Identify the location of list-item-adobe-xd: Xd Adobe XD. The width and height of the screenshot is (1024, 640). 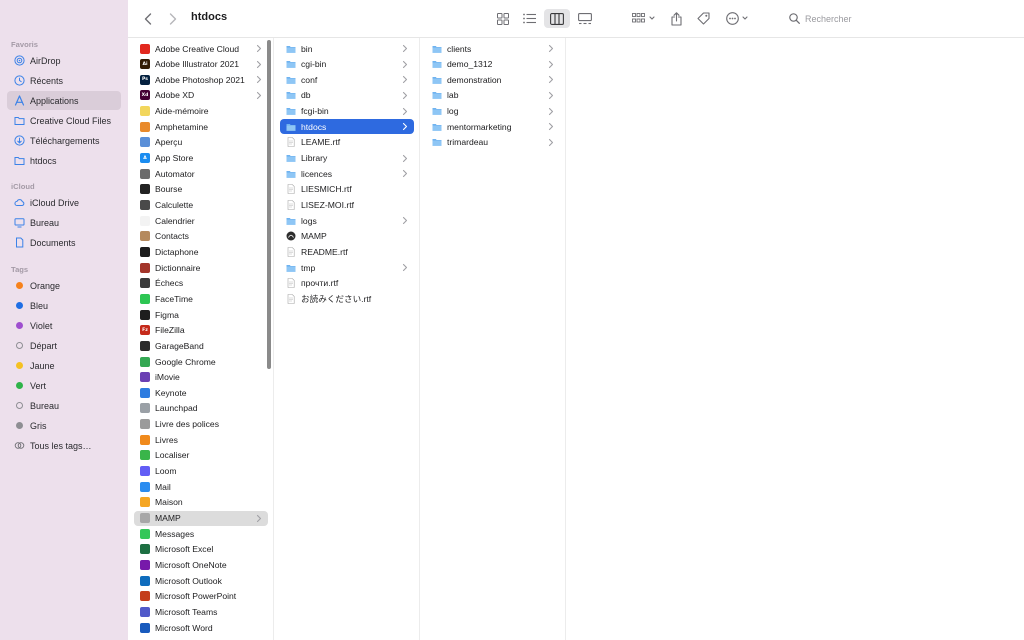
(201, 95).